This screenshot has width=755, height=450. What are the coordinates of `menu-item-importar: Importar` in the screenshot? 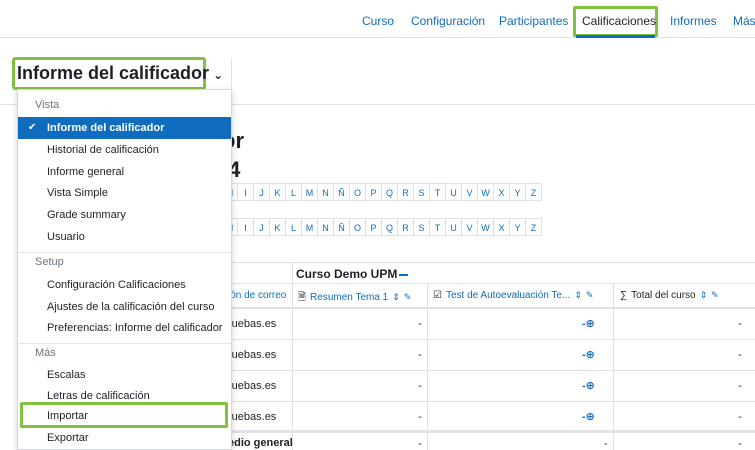 It's located at (124, 416).